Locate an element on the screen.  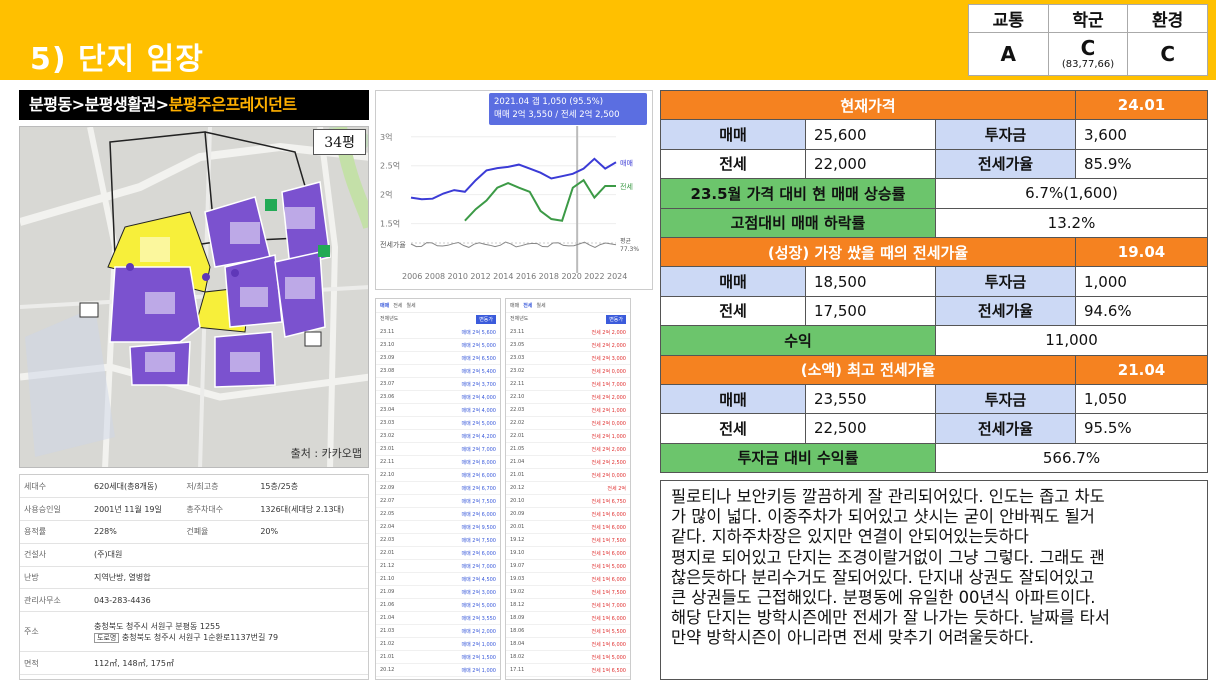
list-item: 23.11 전세 2억 2,000 is located at coordinates (568, 332).